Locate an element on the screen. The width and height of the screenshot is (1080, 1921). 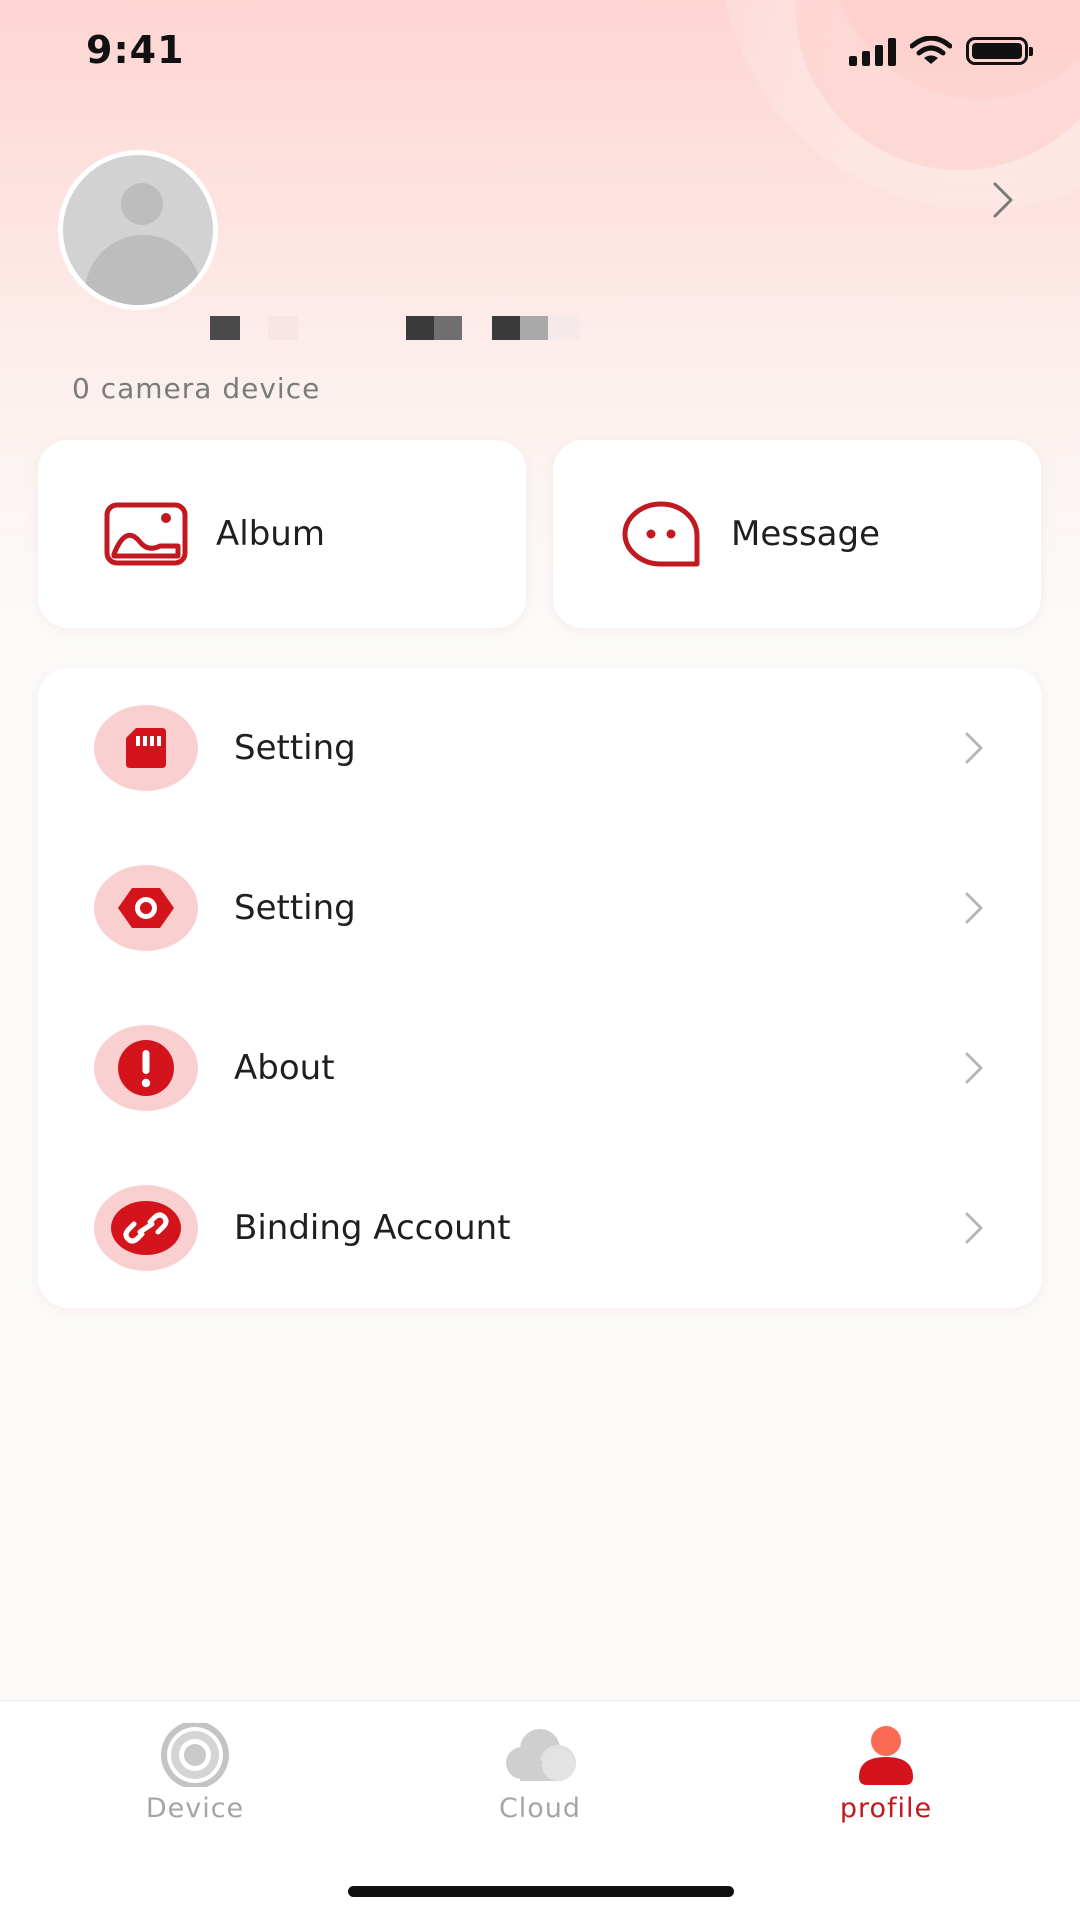
home-indicator is located at coordinates (541, 1891).